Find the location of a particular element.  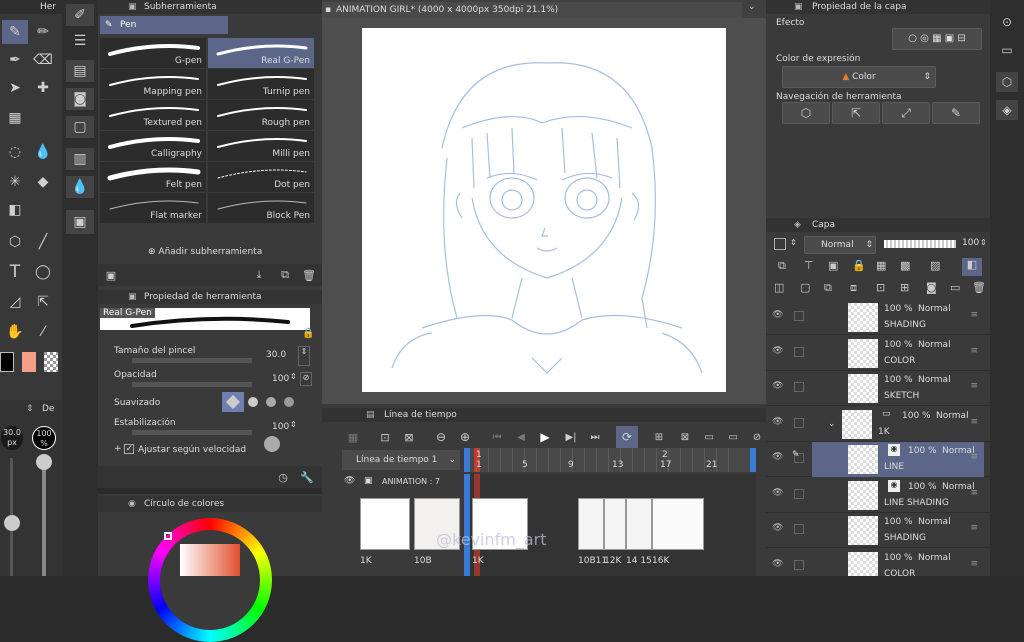

main-color-swatch is located at coordinates (7, 362).